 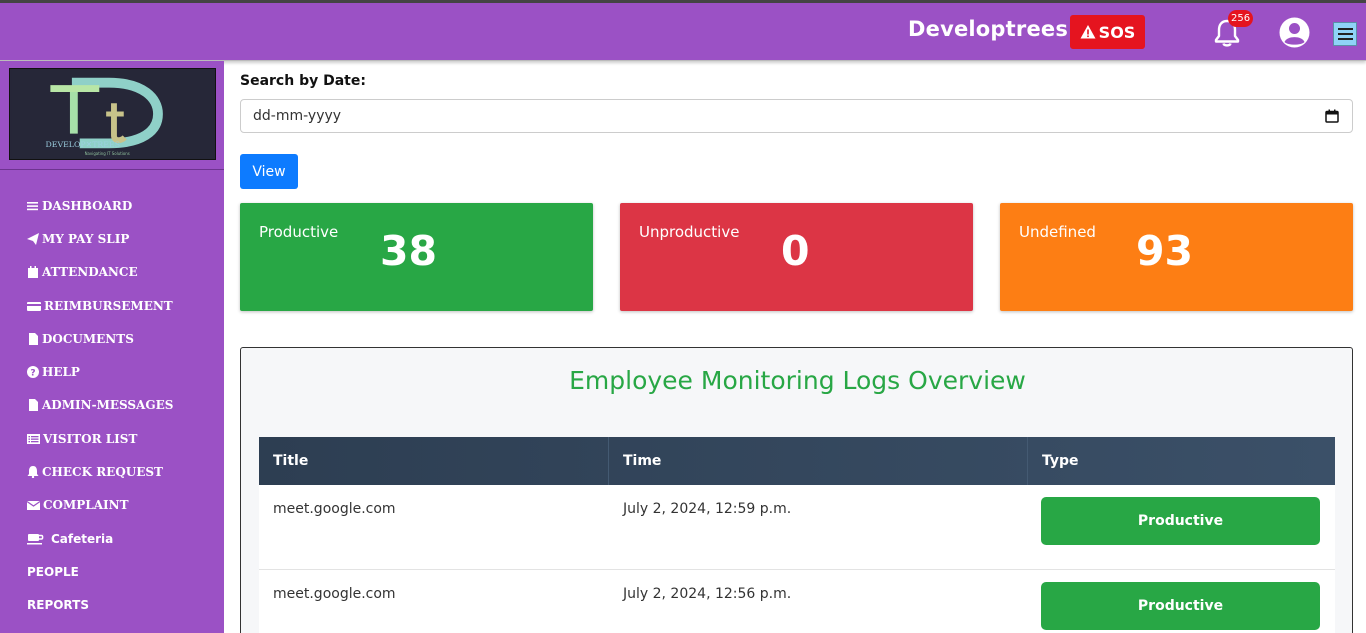 What do you see at coordinates (818, 461) in the screenshot?
I see `column-header-time: Time` at bounding box center [818, 461].